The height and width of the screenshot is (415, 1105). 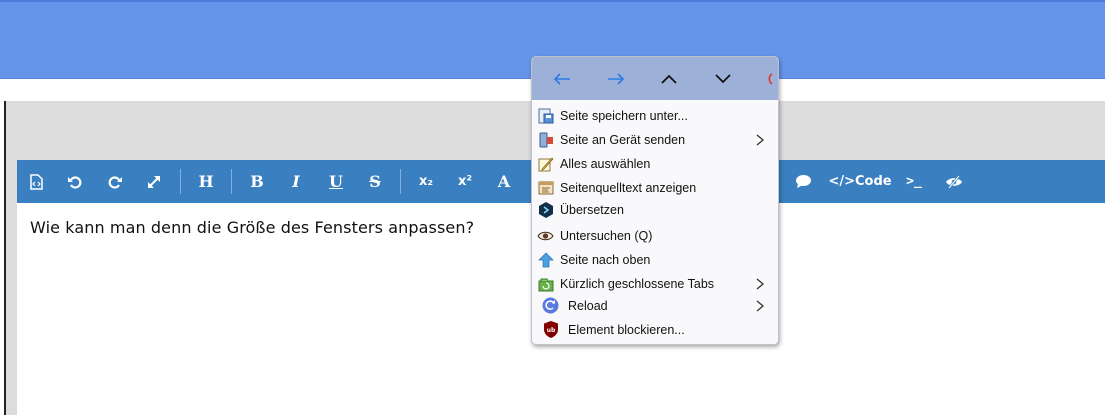 I want to click on menu-item-send-to-device: Seite an Gerät senden, so click(x=655, y=140).